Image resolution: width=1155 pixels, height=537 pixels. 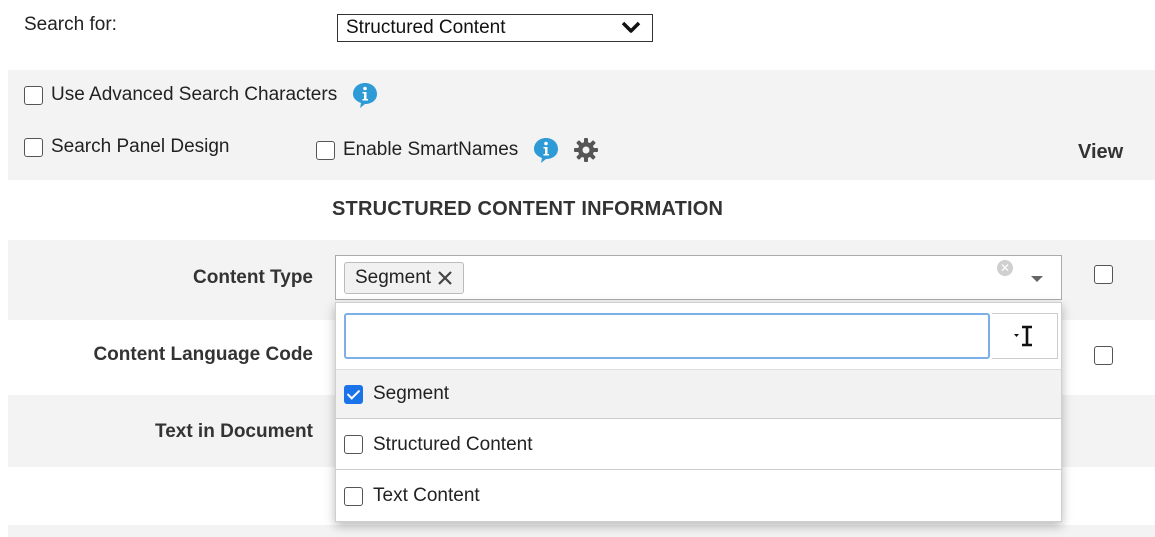 I want to click on panel-design-option: Search Panel Design, so click(x=127, y=147).